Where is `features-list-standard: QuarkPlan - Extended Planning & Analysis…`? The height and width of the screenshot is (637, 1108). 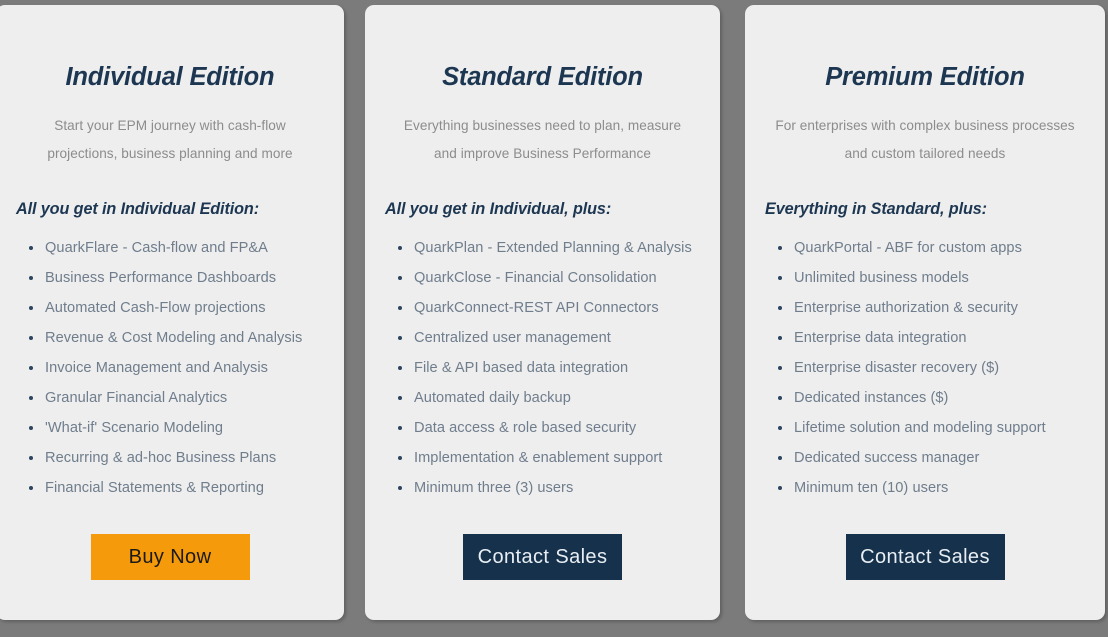
features-list-standard: QuarkPlan - Extended Planning & Analysis… is located at coordinates (546, 368).